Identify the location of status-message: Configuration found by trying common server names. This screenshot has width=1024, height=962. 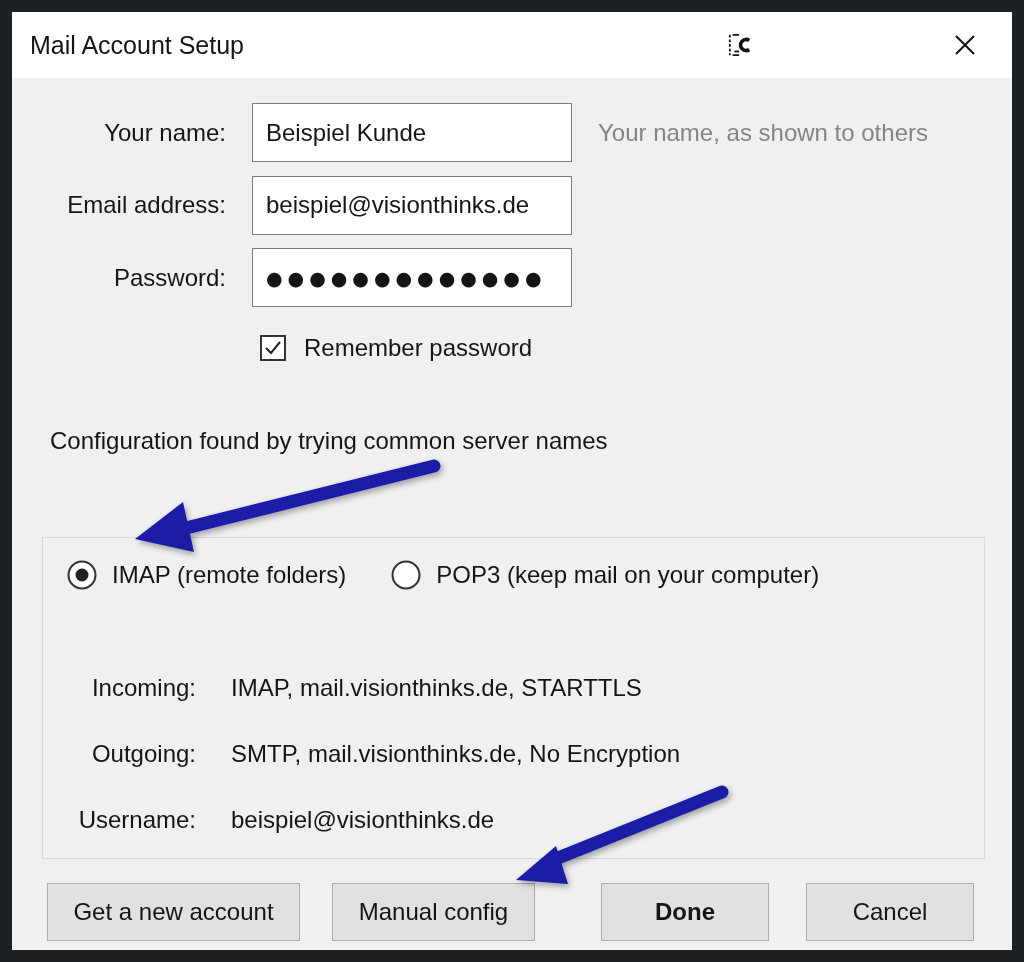
(329, 440).